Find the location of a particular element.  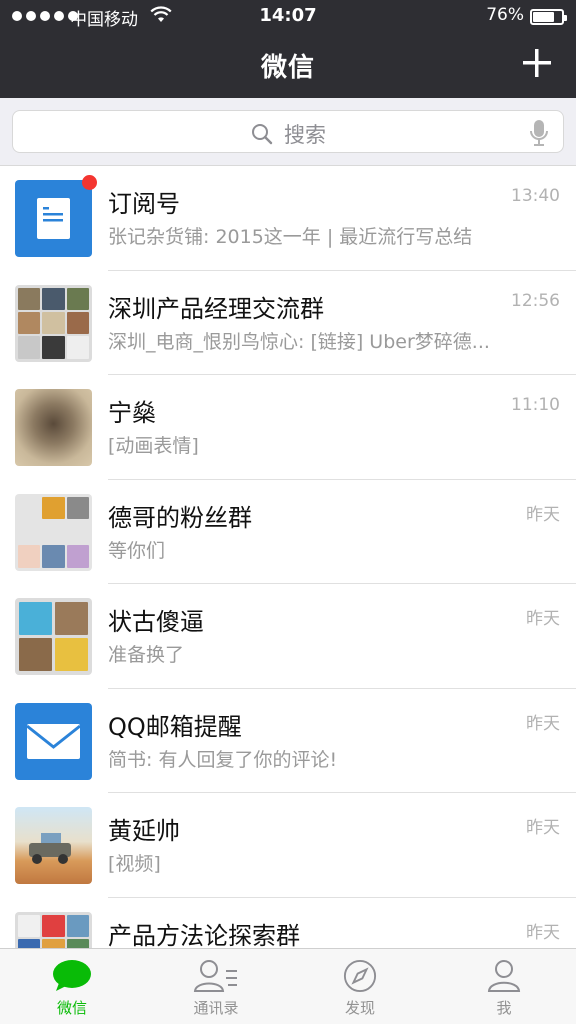

chat-time: 11:10 is located at coordinates (535, 405).